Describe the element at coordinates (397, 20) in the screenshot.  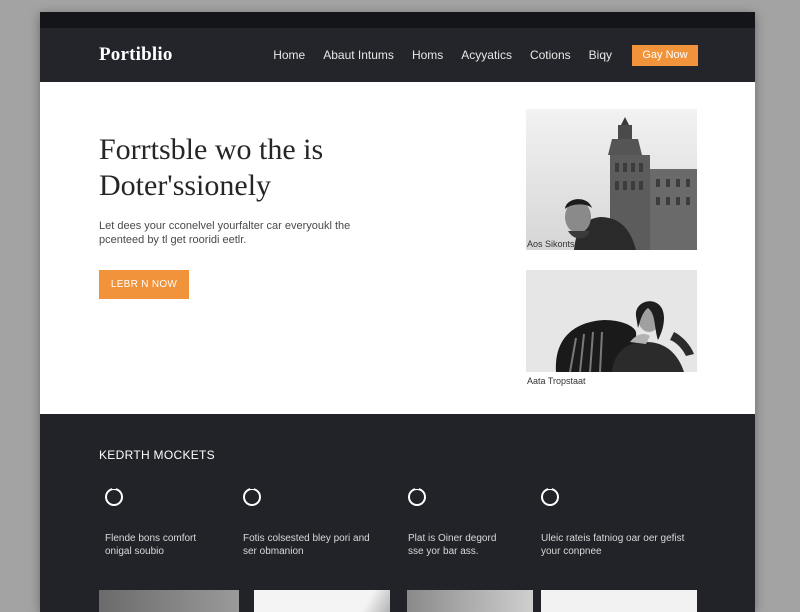
I see `top-strip` at that location.